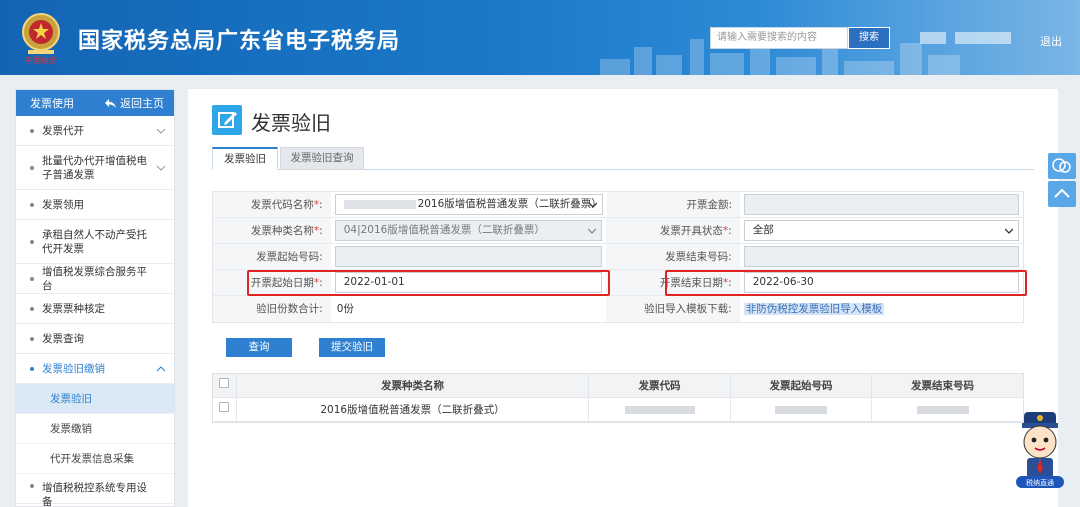  Describe the element at coordinates (1040, 482) in the screenshot. I see `svg-text: 税纳直通` at that location.